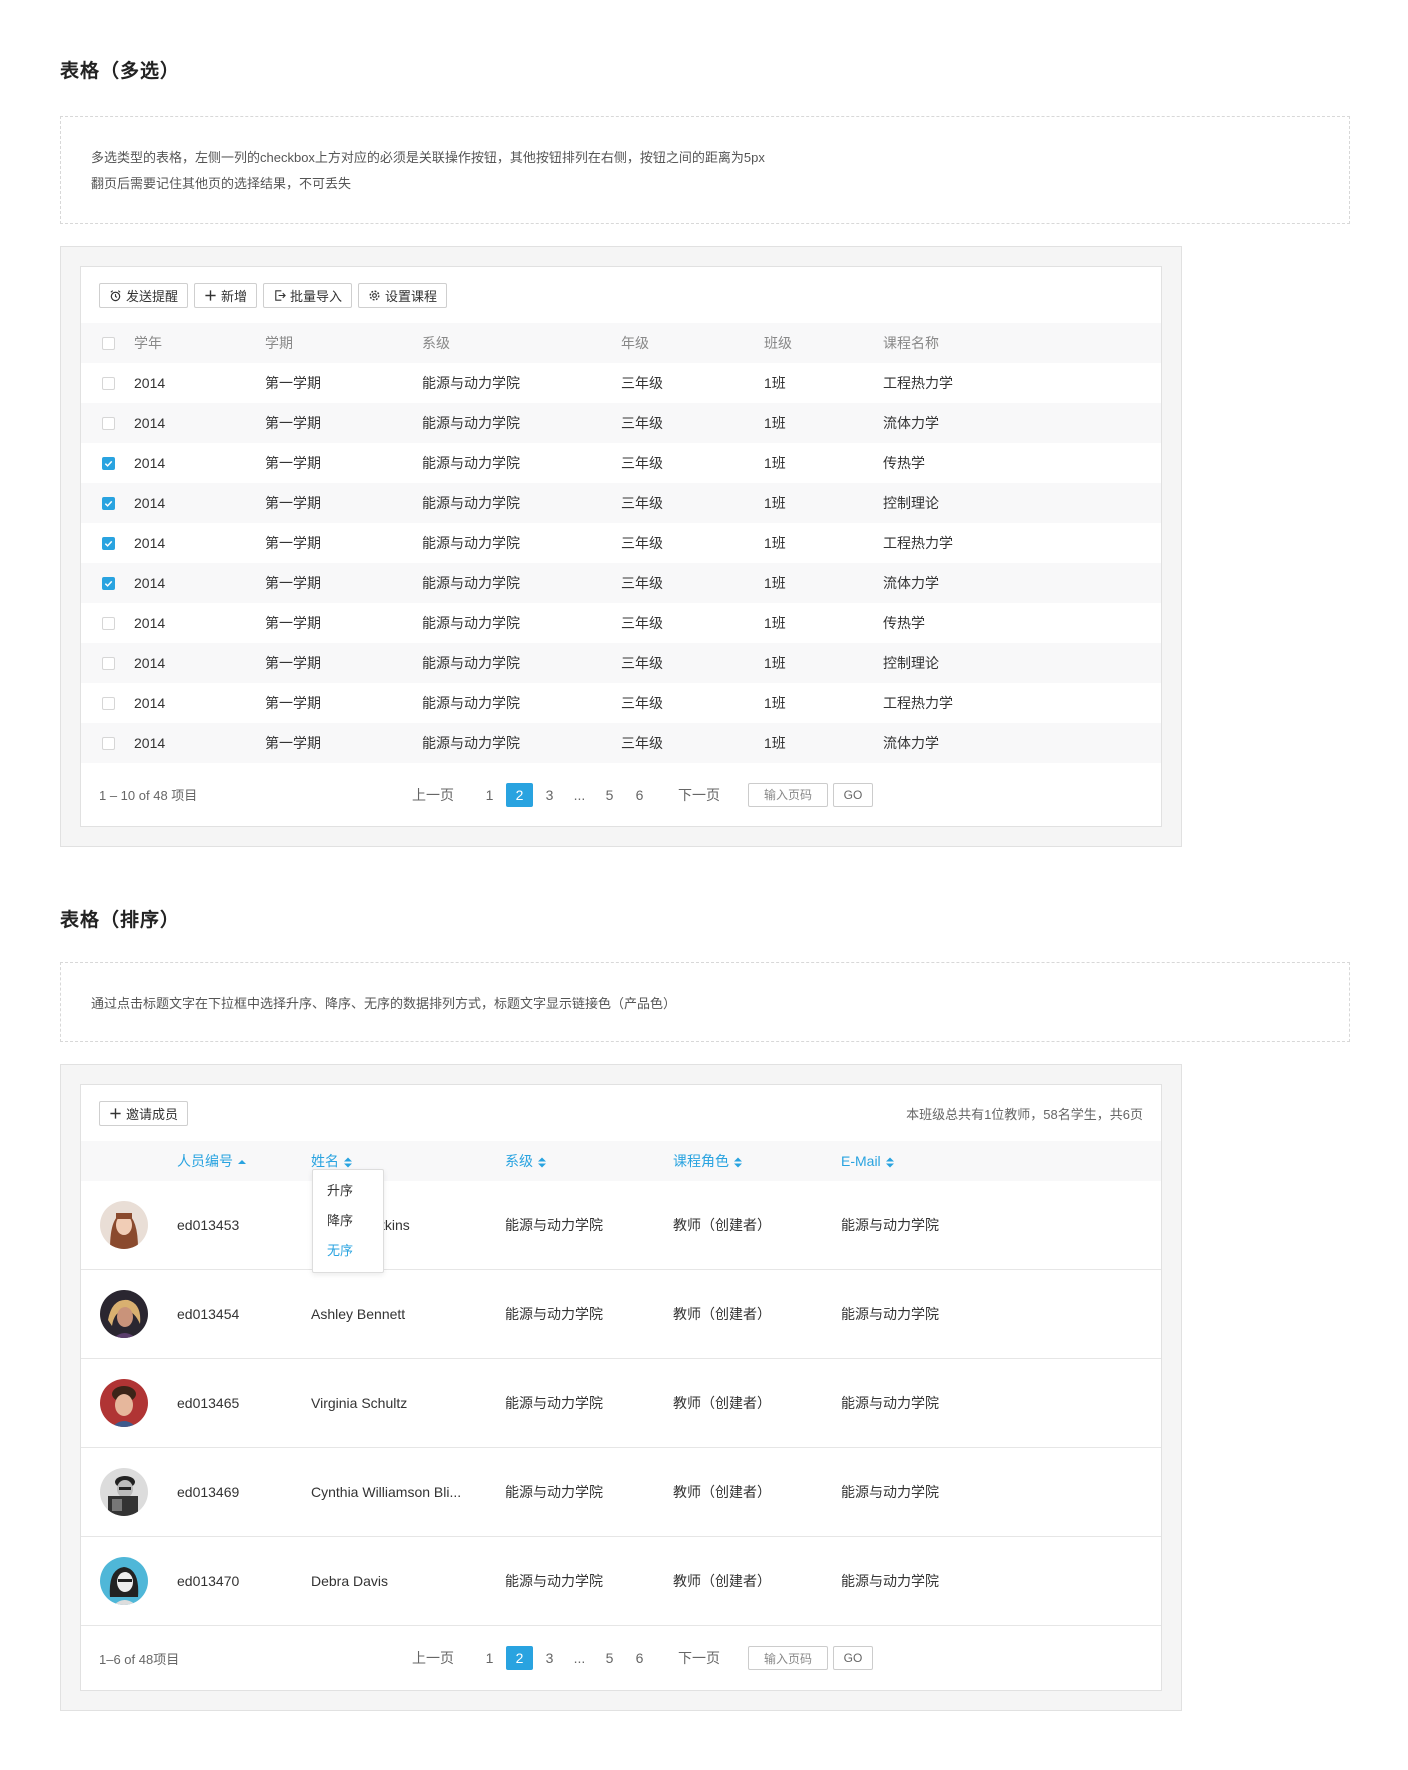 This screenshot has width=1408, height=1770. I want to click on table-cell-id: ed013470, so click(208, 1581).